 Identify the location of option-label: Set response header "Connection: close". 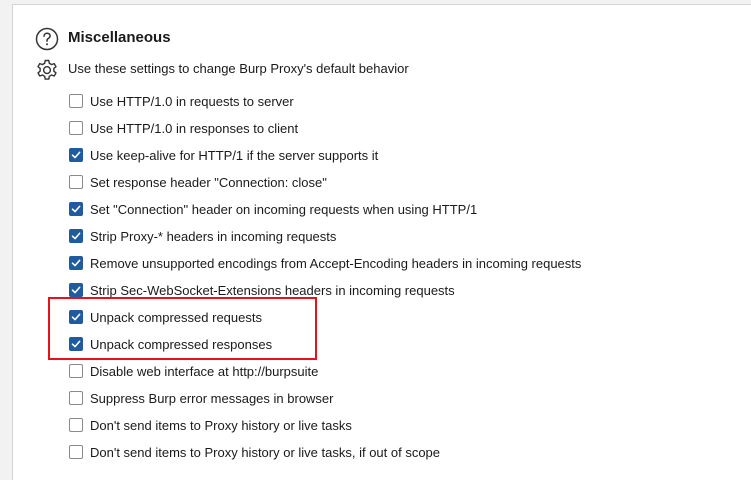
(208, 182).